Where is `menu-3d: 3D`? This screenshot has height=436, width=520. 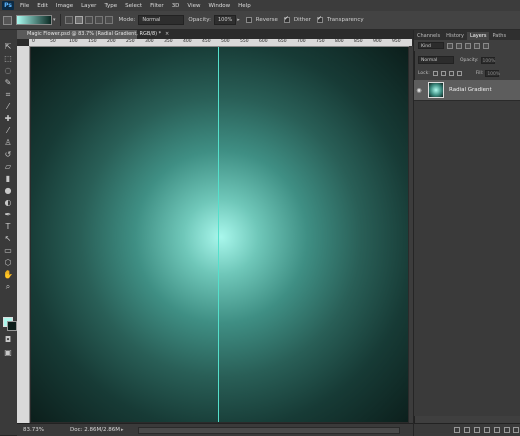
menu-3d: 3D is located at coordinates (176, 6).